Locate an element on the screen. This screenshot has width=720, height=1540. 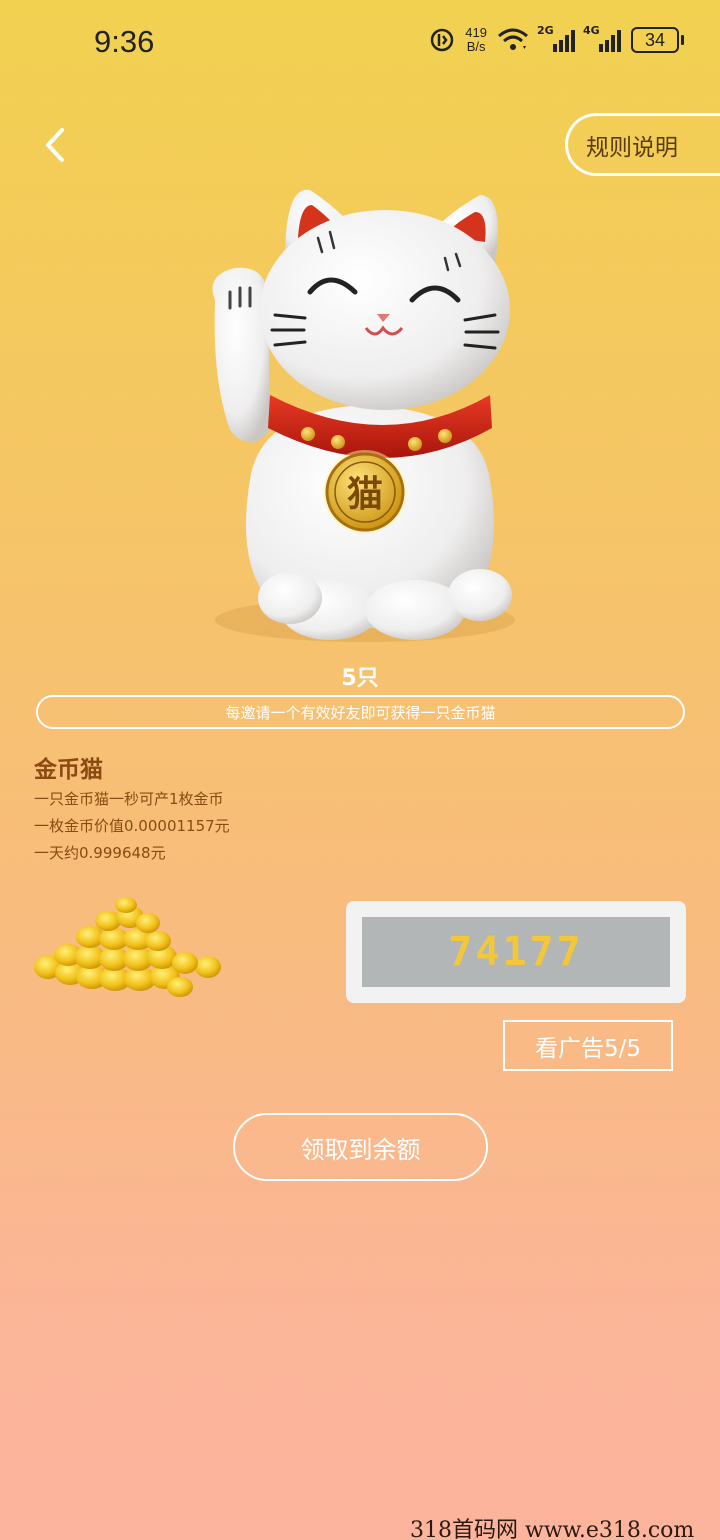
lucky-cat-illustration: 猫 is located at coordinates (360, 415).